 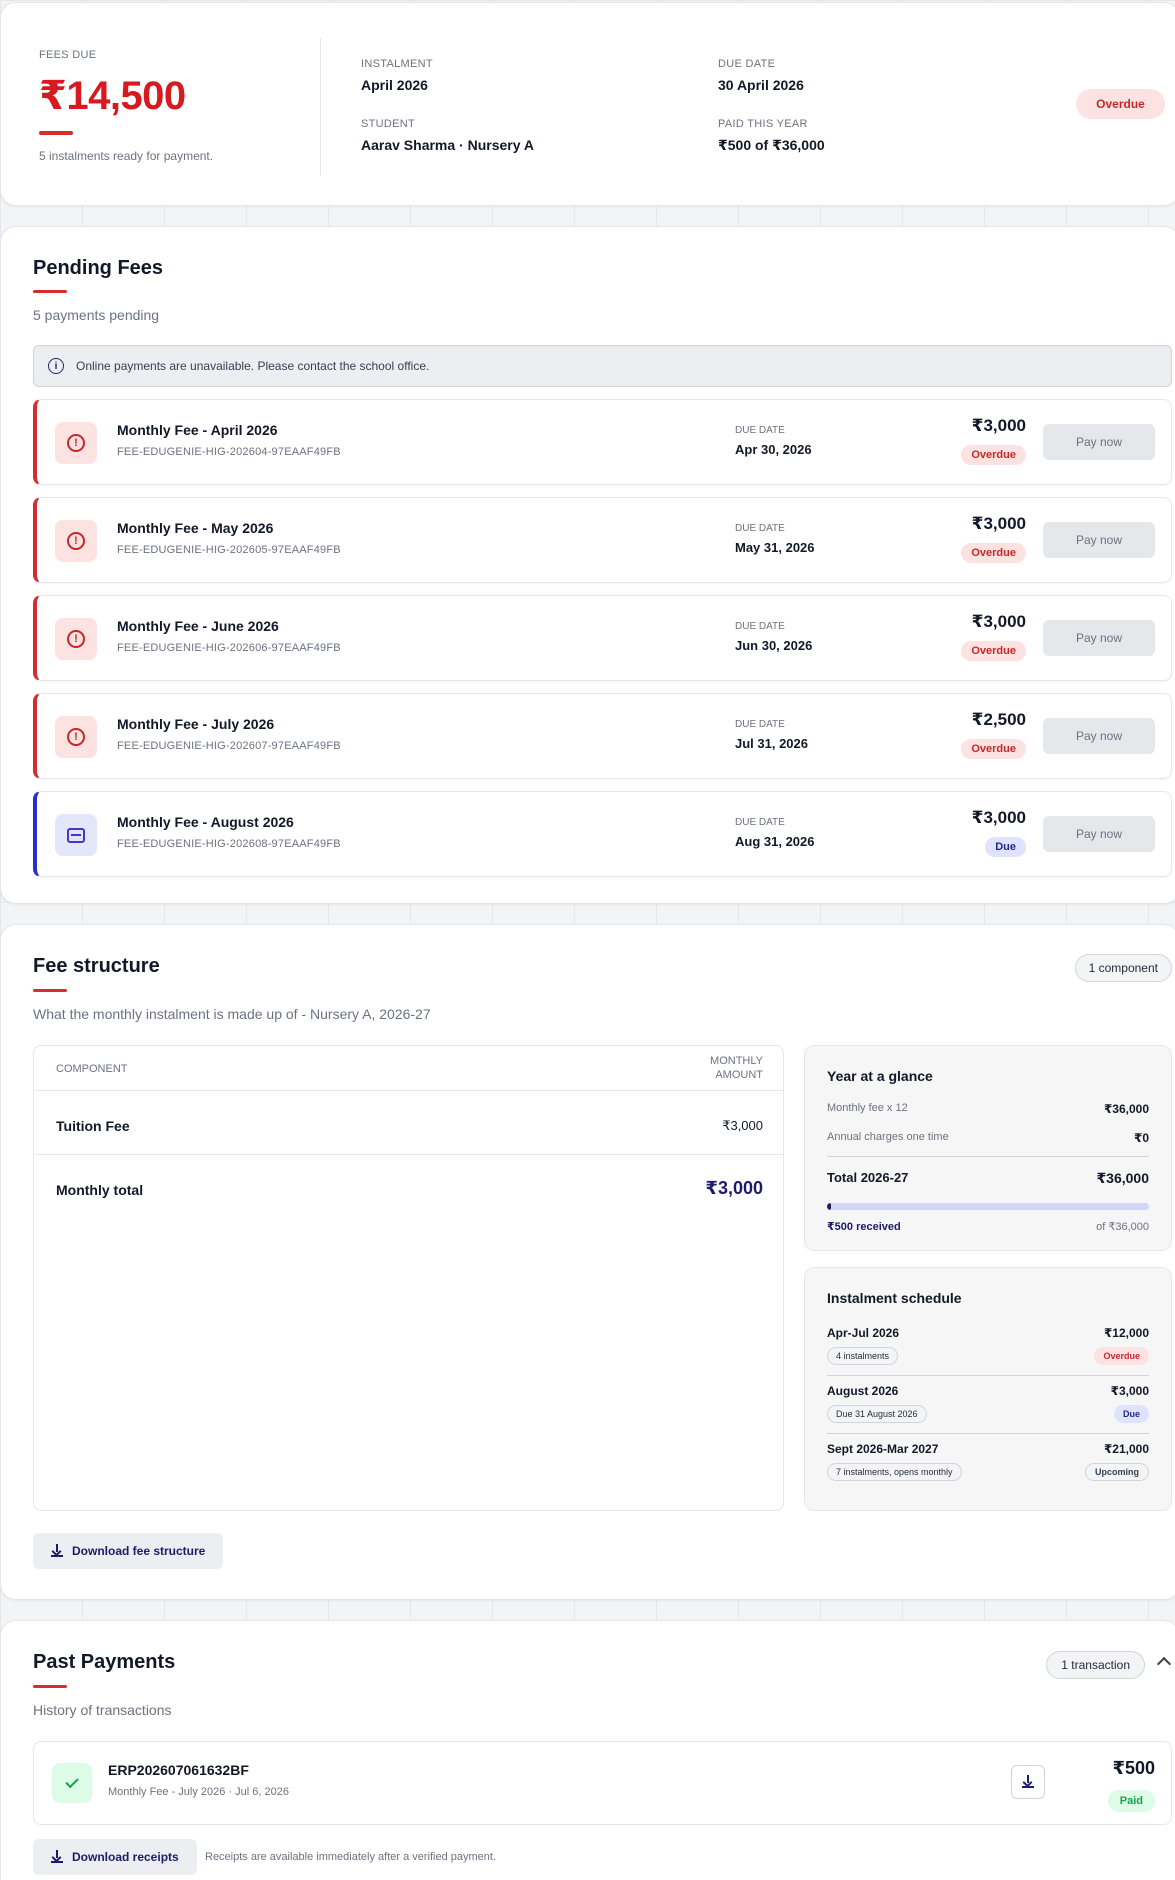 I want to click on schedule-detail-badge: 4 instalments, so click(x=863, y=1356).